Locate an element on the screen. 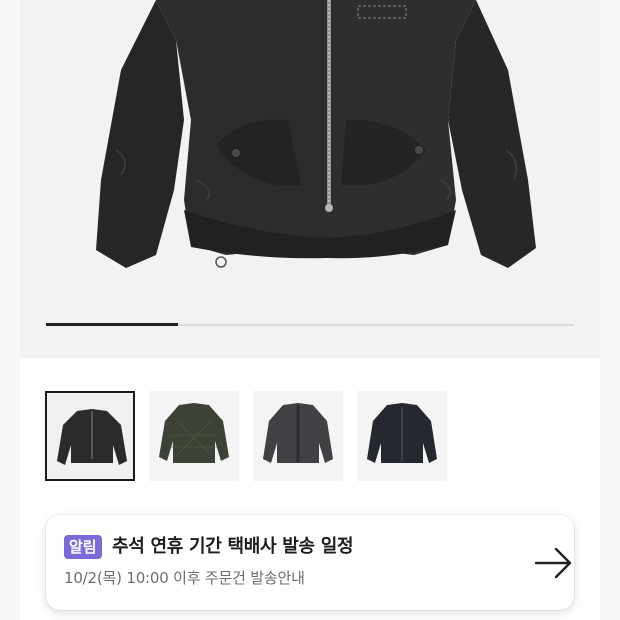  thumbnail-strip is located at coordinates (305, 436).